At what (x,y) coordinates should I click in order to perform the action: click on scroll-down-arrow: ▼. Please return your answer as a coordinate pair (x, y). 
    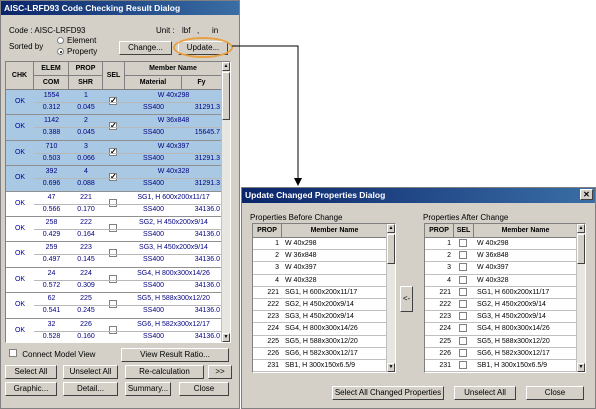
    Looking at the image, I should click on (226, 337).